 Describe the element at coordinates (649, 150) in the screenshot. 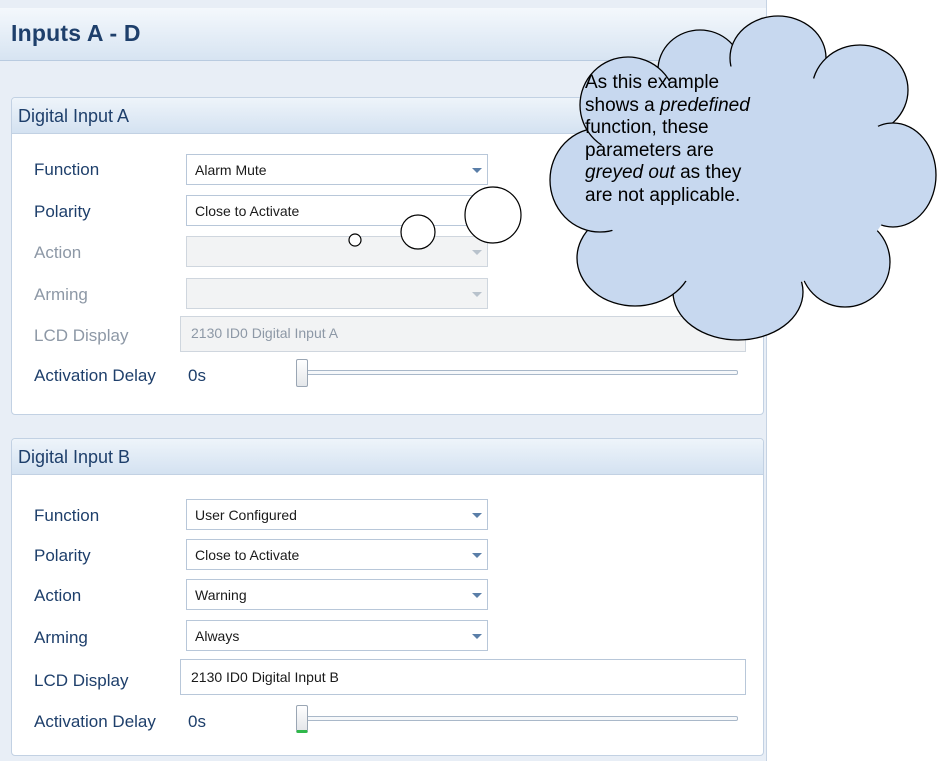

I see `callout-line-4: parameters are` at that location.